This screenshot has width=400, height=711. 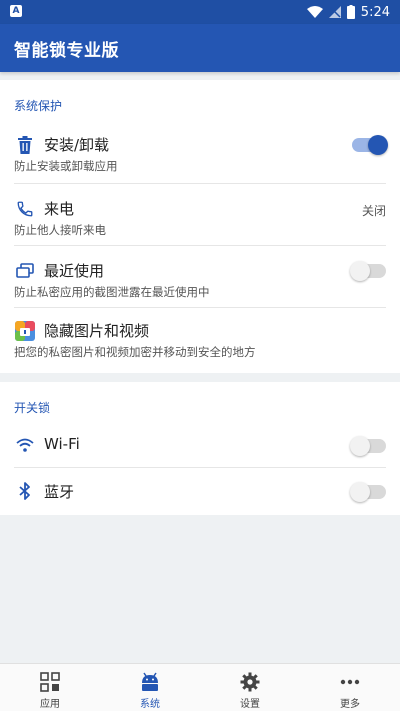 I want to click on nav-item-apps: 应用, so click(x=50, y=687).